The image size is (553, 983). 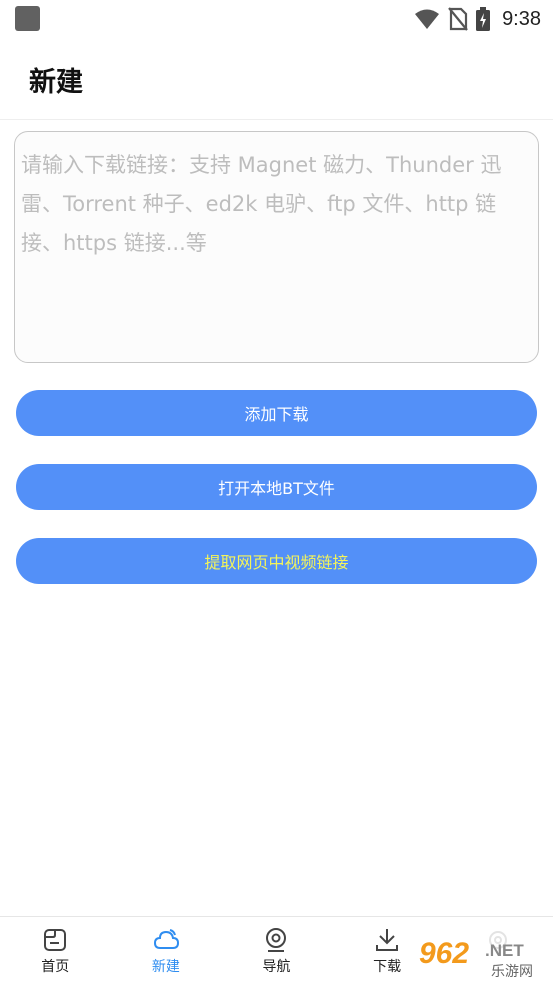 What do you see at coordinates (427, 19) in the screenshot?
I see `wifi-icon` at bounding box center [427, 19].